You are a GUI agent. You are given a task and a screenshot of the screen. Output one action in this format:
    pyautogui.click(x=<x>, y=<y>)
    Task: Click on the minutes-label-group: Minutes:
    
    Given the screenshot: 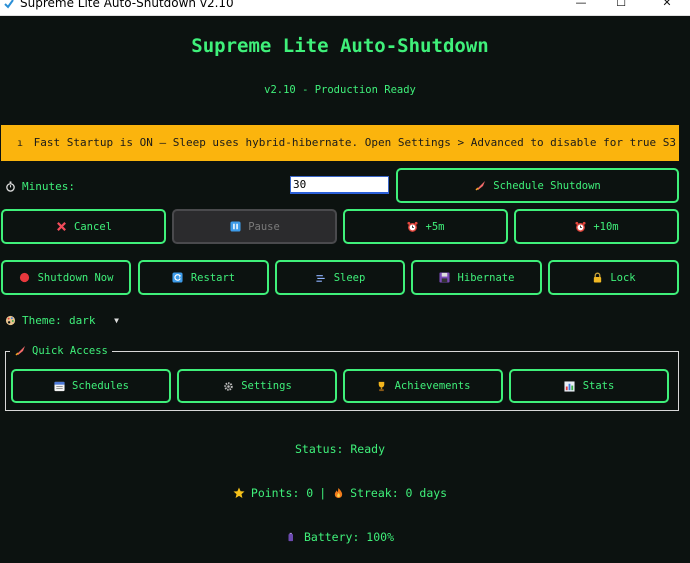 What is the action you would take?
    pyautogui.click(x=39, y=186)
    